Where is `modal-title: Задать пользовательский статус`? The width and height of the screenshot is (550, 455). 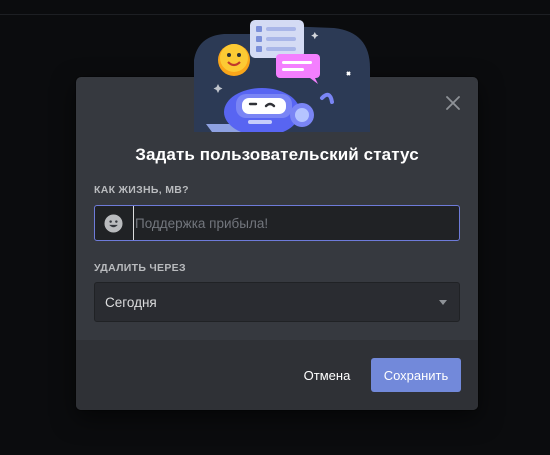 modal-title: Задать пользовательский статус is located at coordinates (277, 154).